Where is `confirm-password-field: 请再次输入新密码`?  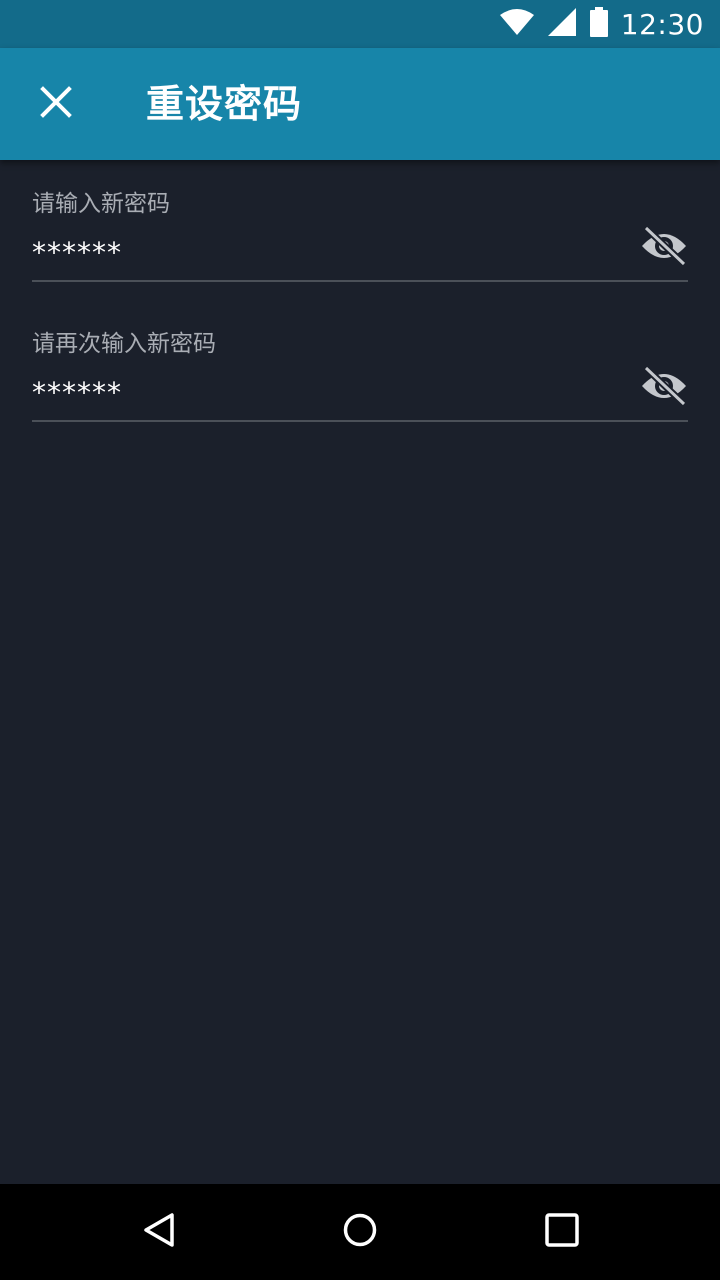 confirm-password-field: 请再次输入新密码 is located at coordinates (360, 361).